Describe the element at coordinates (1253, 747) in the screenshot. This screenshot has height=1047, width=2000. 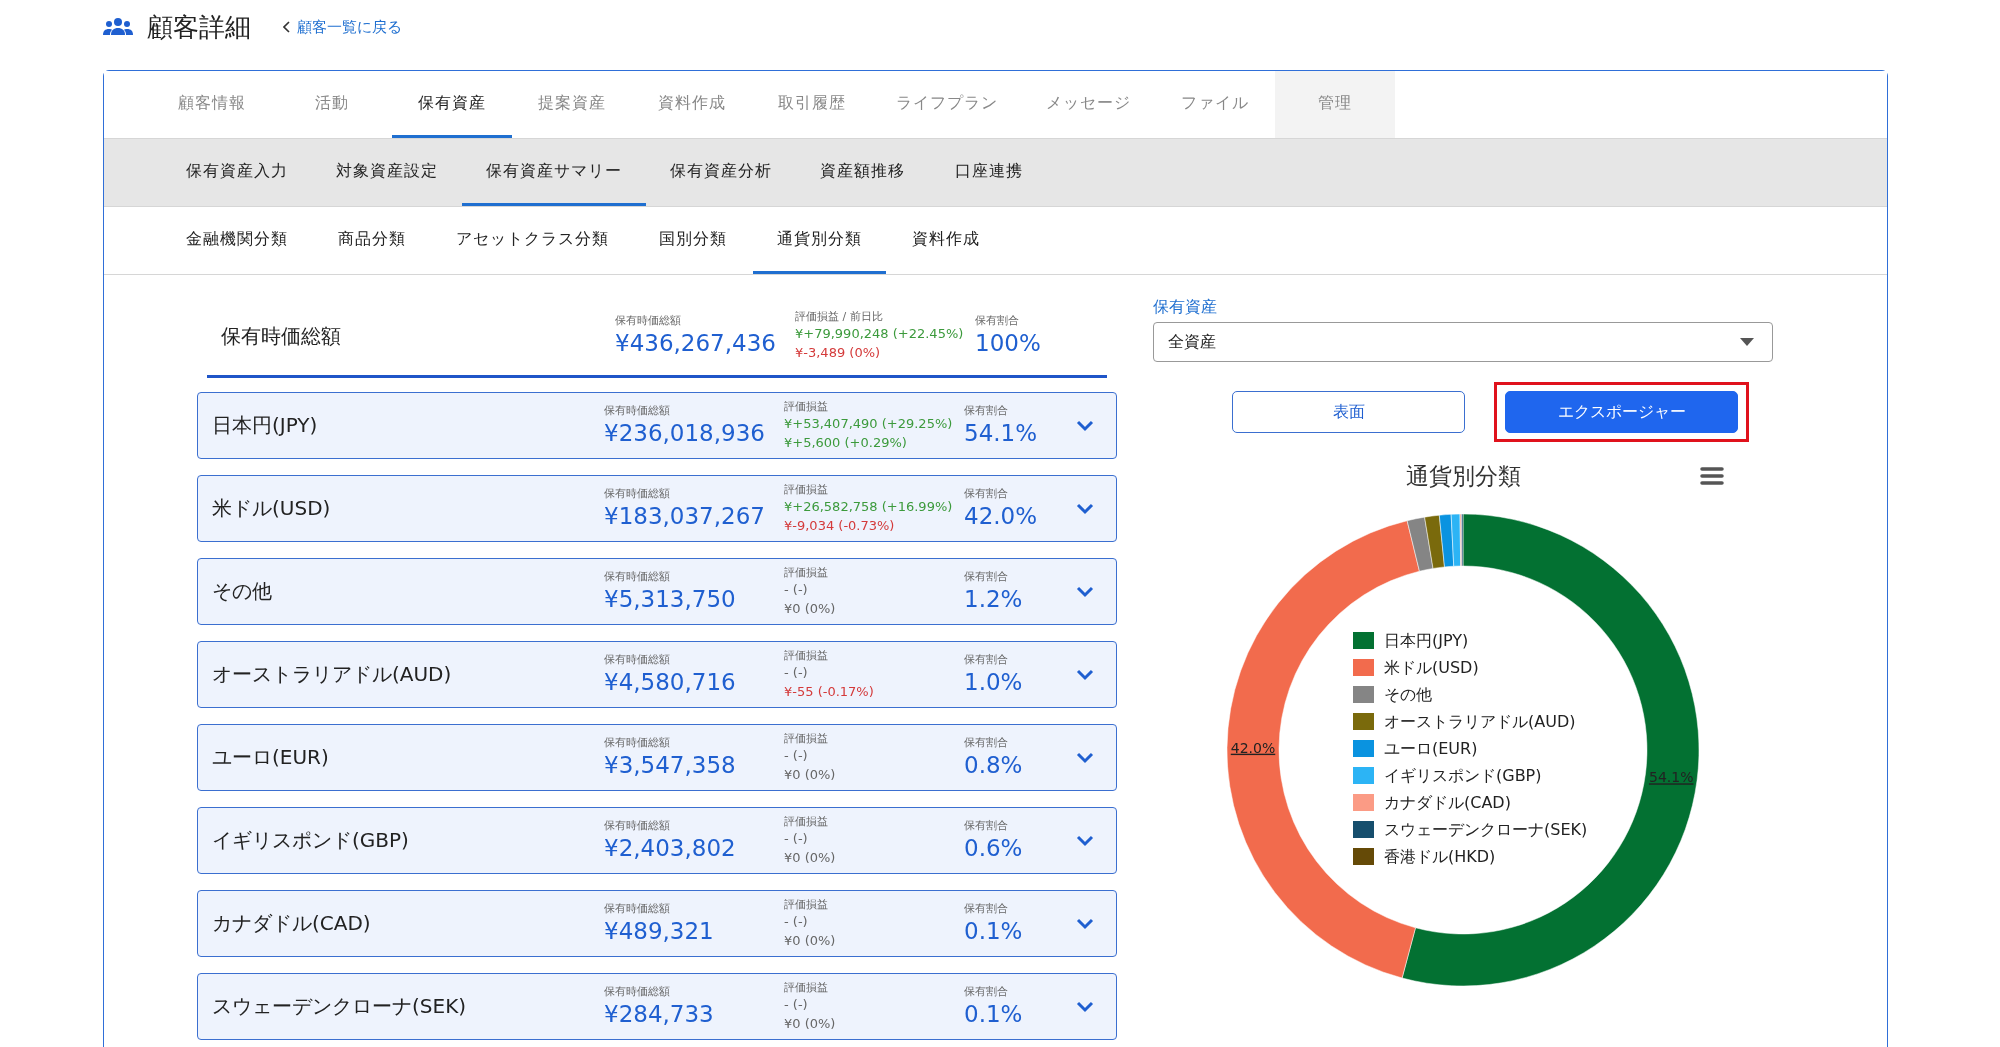
I see `slice-label: 42.0%` at that location.